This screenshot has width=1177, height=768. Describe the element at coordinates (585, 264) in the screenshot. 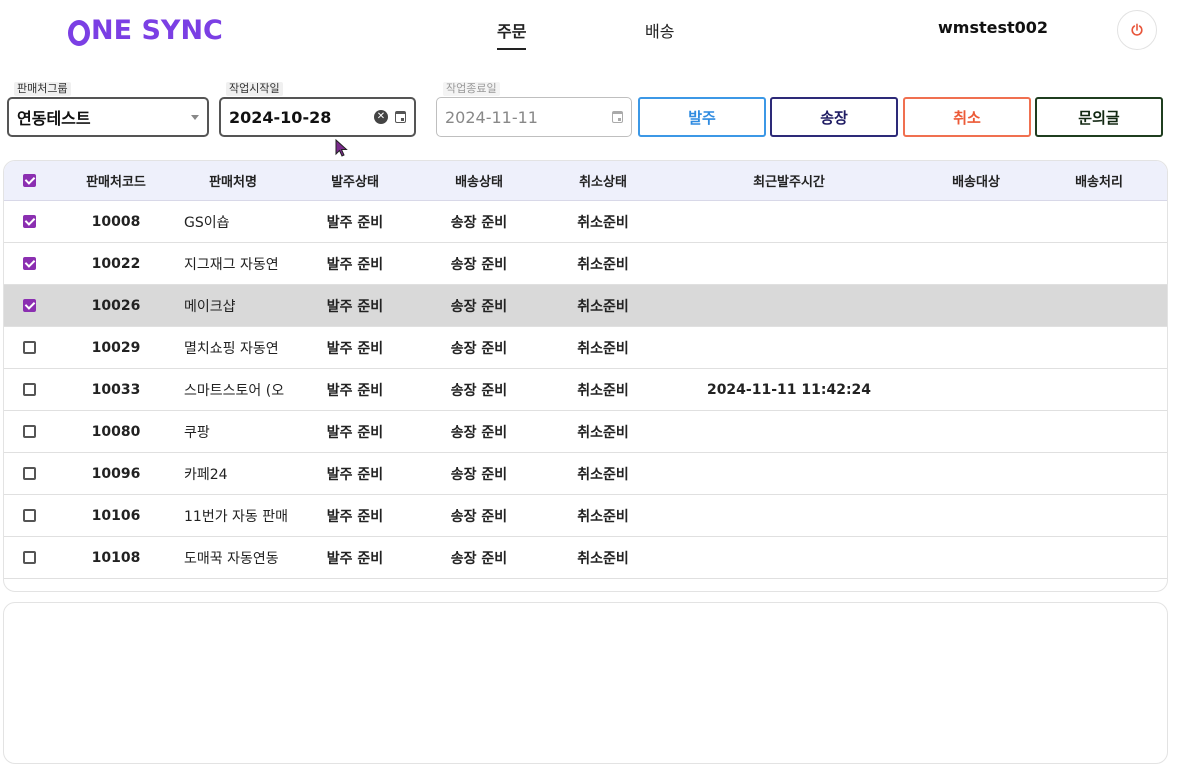

I see `table-row: 10022 지그재그 자동연 발주 준비 송장 준비 취소준비` at that location.